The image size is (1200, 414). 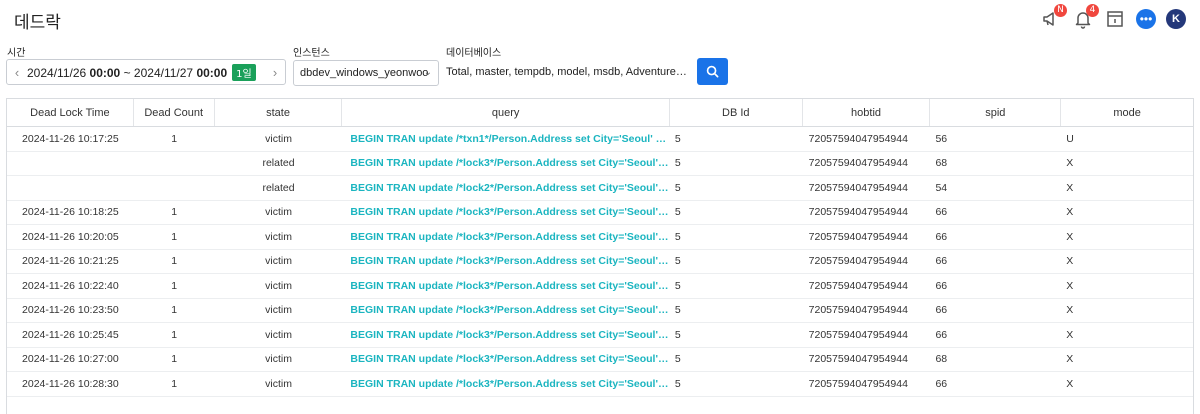 What do you see at coordinates (212, 72) in the screenshot?
I see `time-to-hm: 00:00` at bounding box center [212, 72].